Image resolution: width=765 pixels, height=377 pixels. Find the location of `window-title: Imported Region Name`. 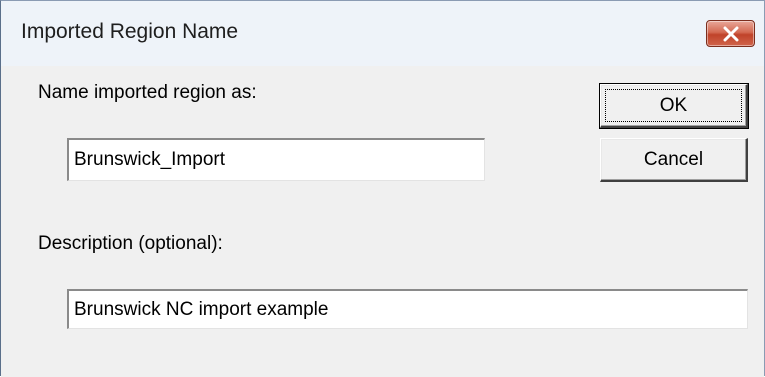

window-title: Imported Region Name is located at coordinates (130, 31).